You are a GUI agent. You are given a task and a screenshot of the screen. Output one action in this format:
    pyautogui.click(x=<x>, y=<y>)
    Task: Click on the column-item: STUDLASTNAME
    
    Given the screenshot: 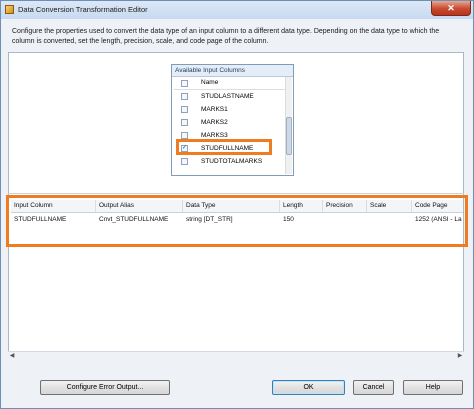 What is the action you would take?
    pyautogui.click(x=230, y=96)
    